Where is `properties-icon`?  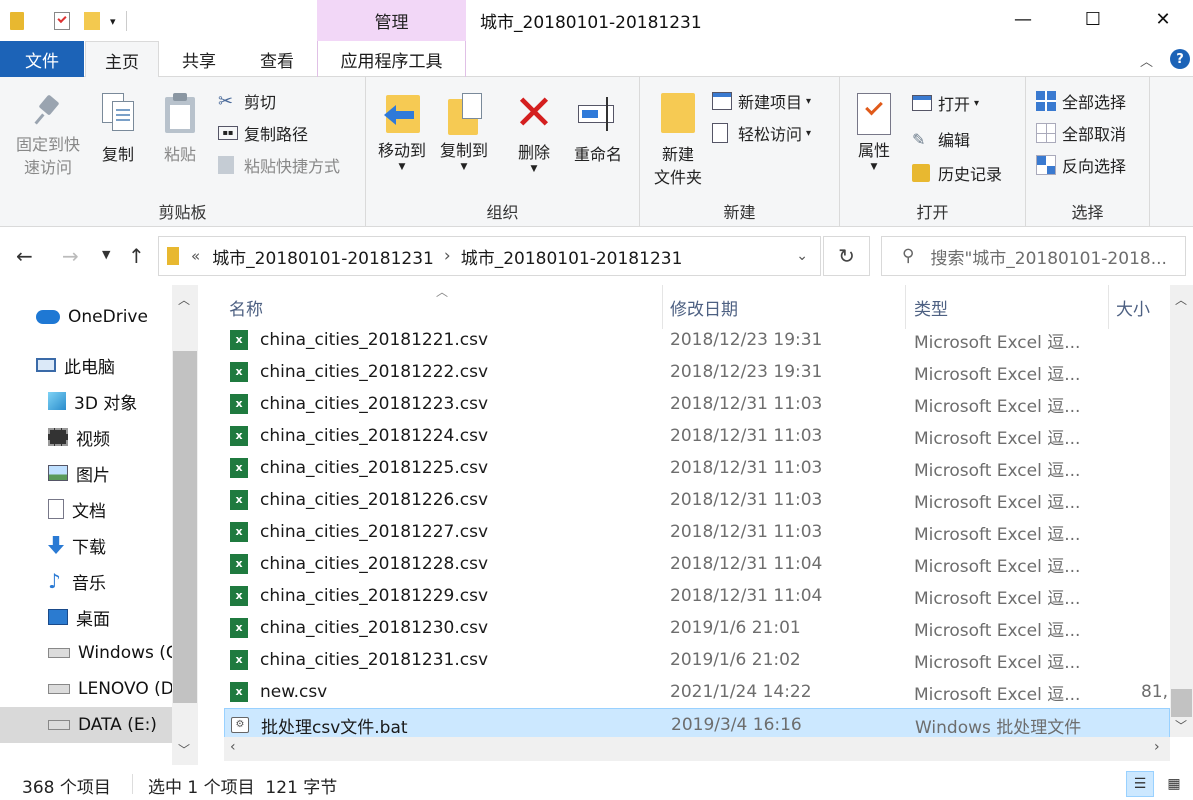 properties-icon is located at coordinates (62, 21).